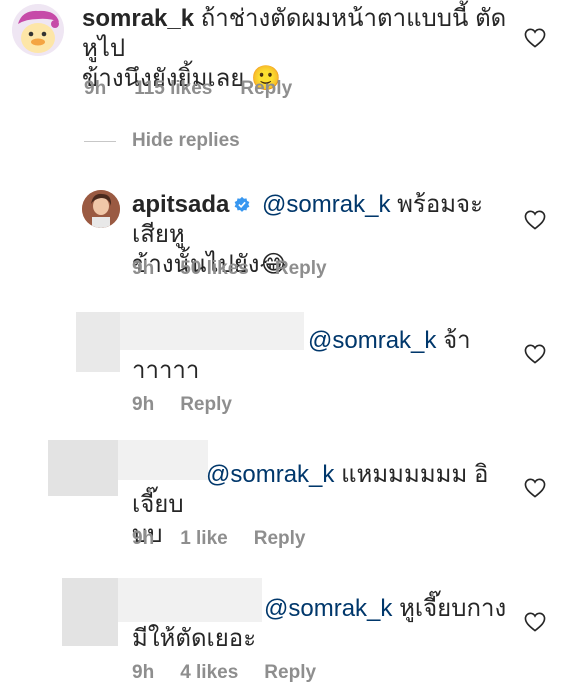 The width and height of the screenshot is (580, 696). What do you see at coordinates (180, 204) in the screenshot?
I see `reply-username: apitsada` at bounding box center [180, 204].